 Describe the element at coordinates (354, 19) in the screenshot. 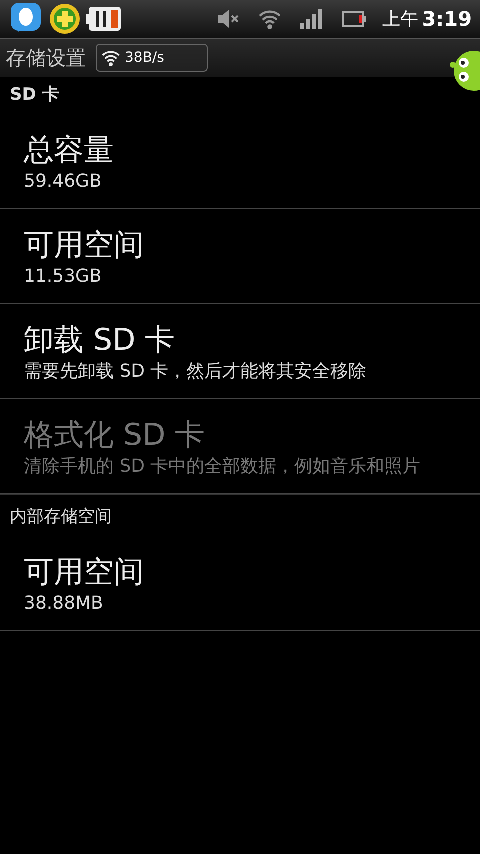

I see `battery-icon` at that location.